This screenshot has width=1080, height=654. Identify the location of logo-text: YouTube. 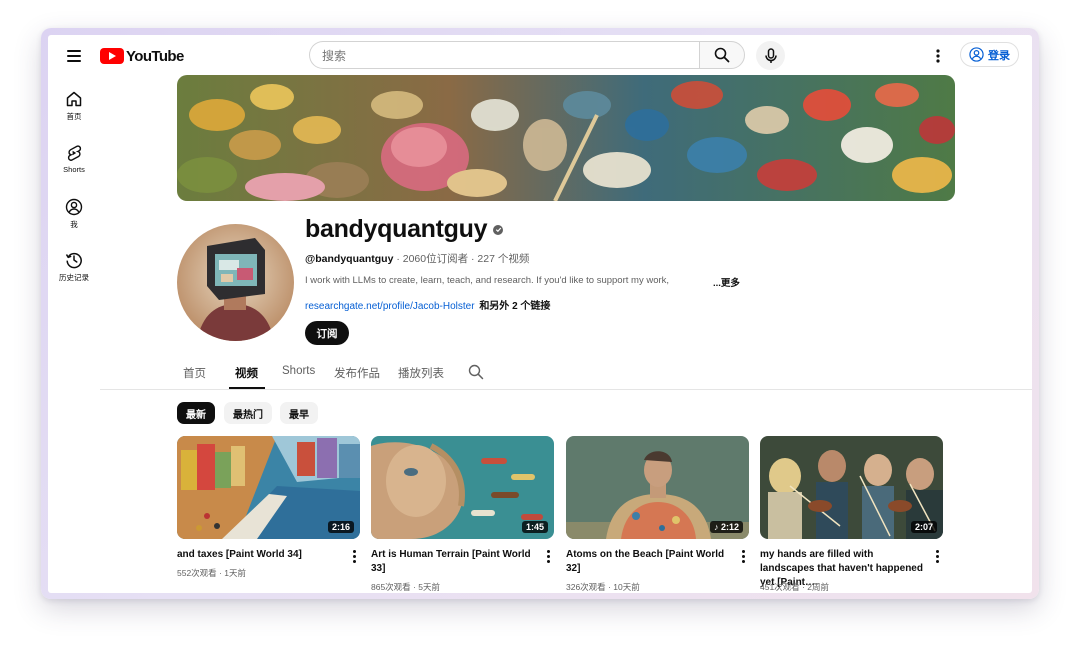
(155, 56).